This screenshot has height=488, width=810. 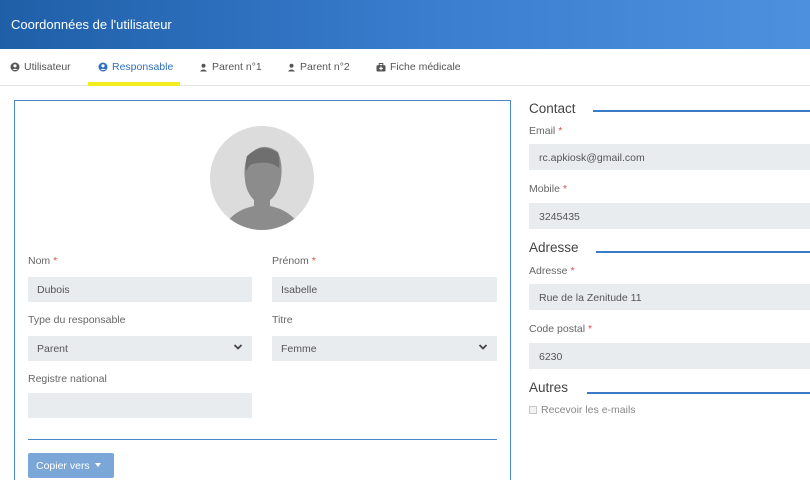 I want to click on form-divider, so click(x=262, y=439).